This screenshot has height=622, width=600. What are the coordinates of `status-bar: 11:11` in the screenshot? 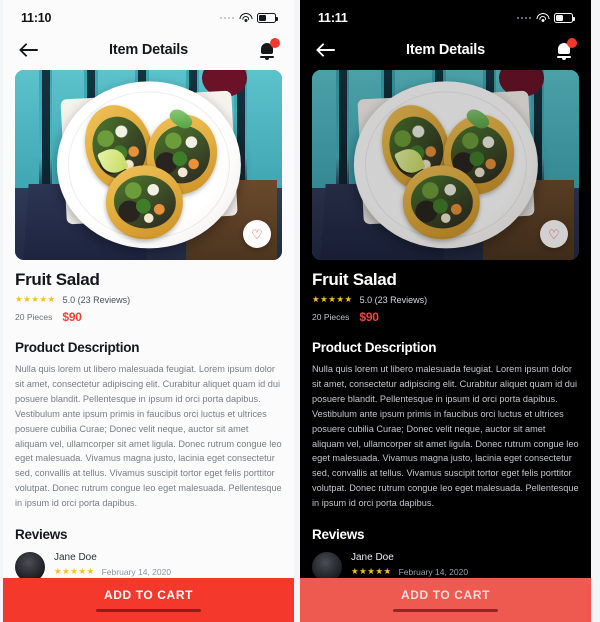 It's located at (445, 15).